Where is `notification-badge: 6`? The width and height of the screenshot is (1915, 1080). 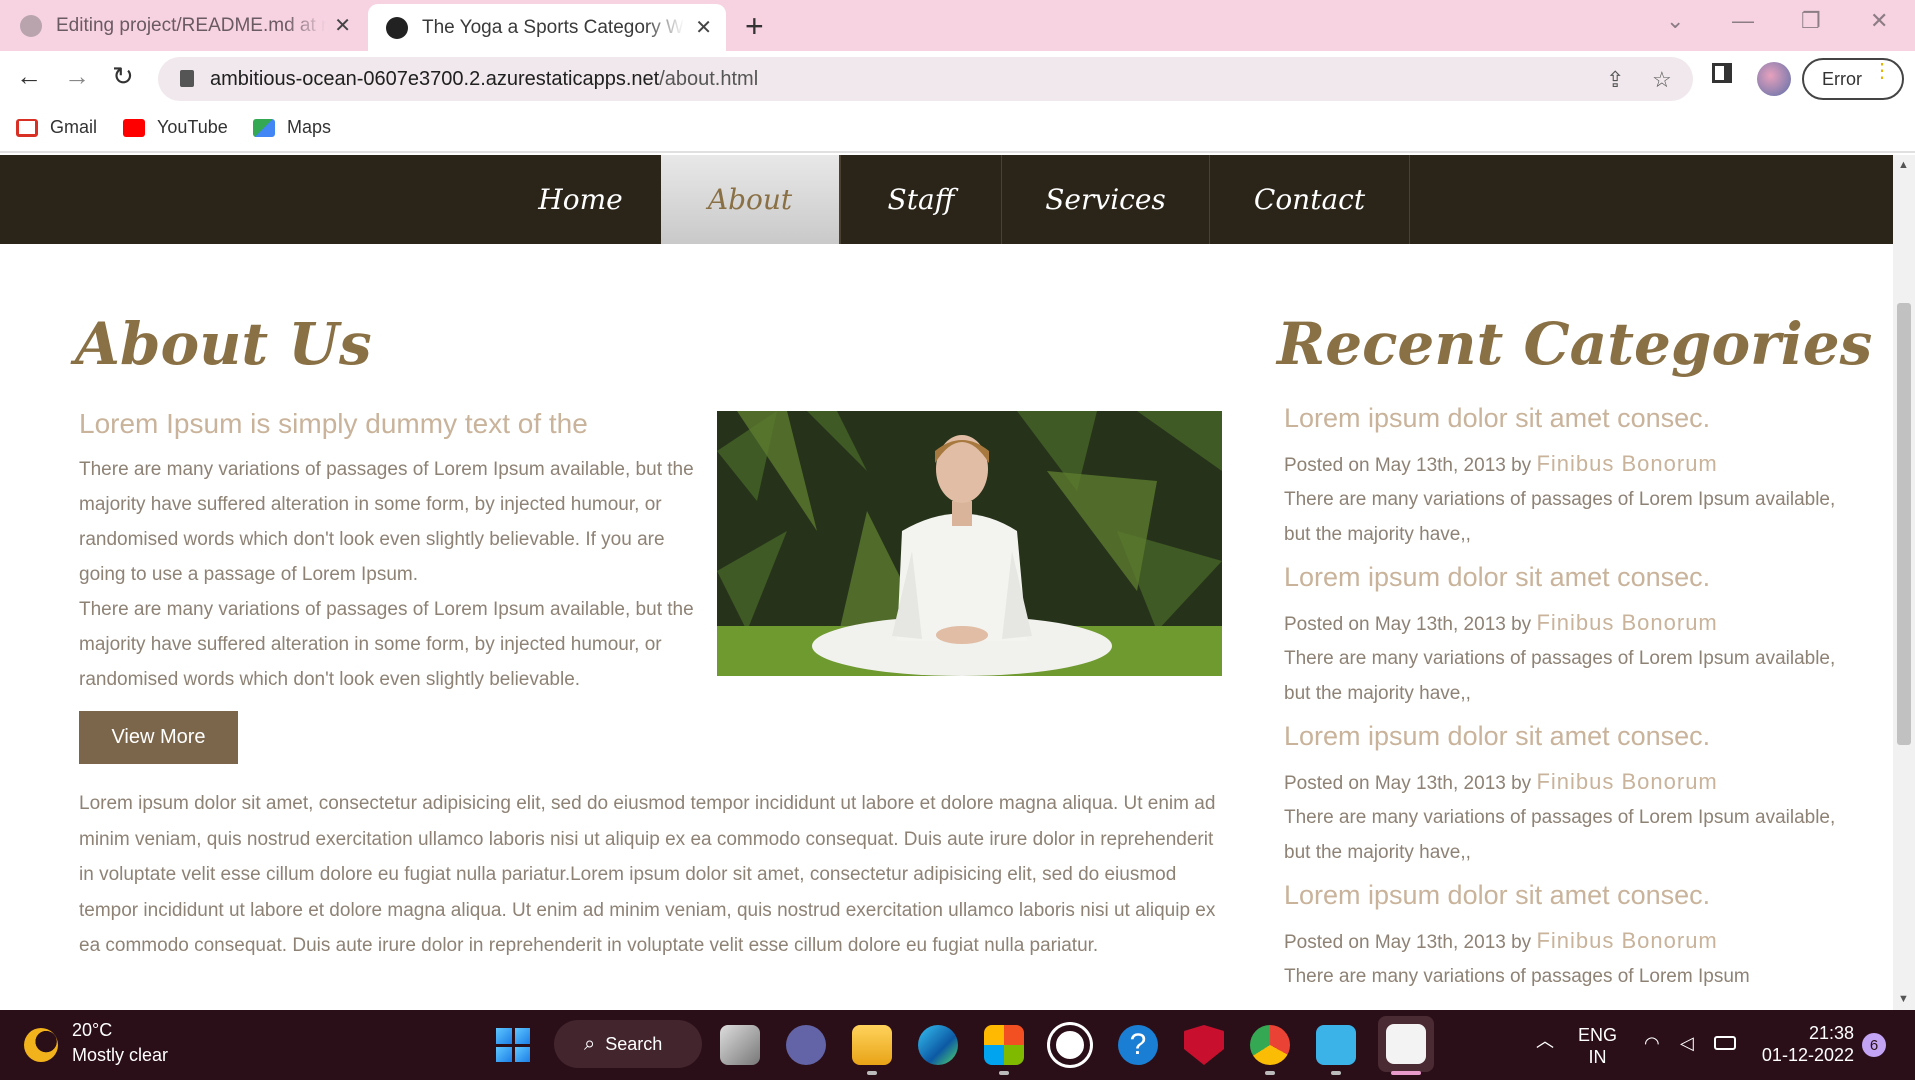
notification-badge: 6 is located at coordinates (1874, 1045).